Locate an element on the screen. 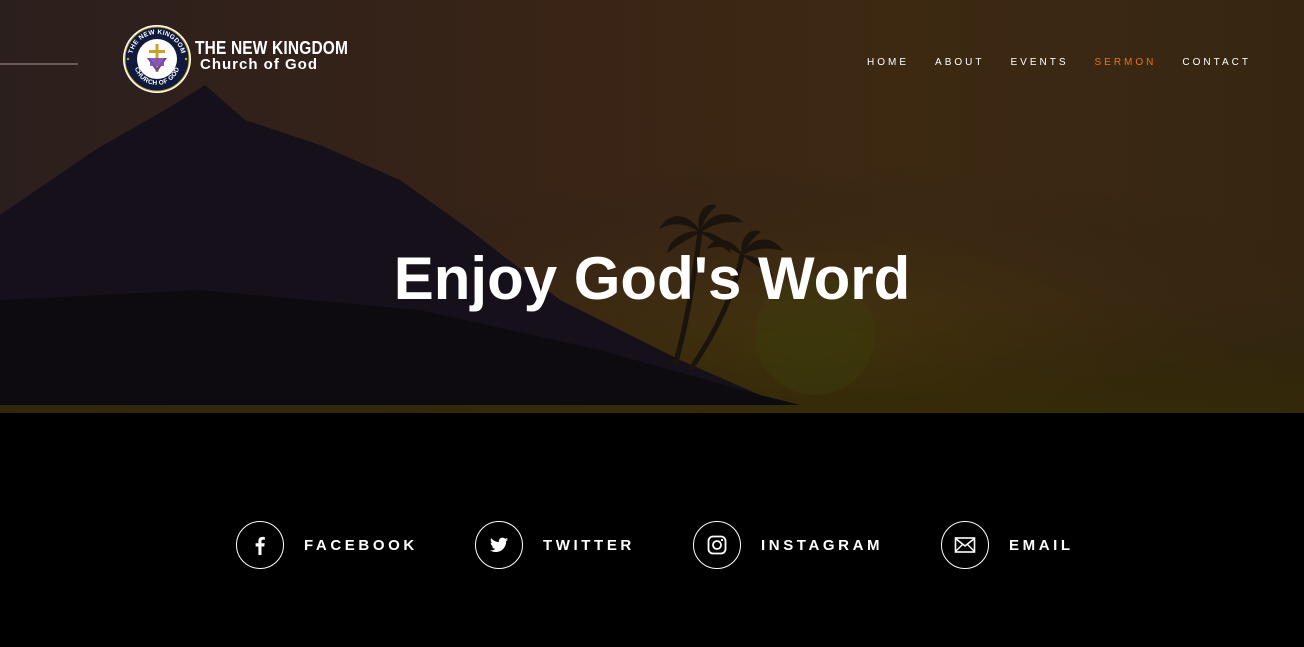 Image resolution: width=1304 pixels, height=647 pixels. logo-text: THE NEW KINGDOM Church of God is located at coordinates (284, 56).